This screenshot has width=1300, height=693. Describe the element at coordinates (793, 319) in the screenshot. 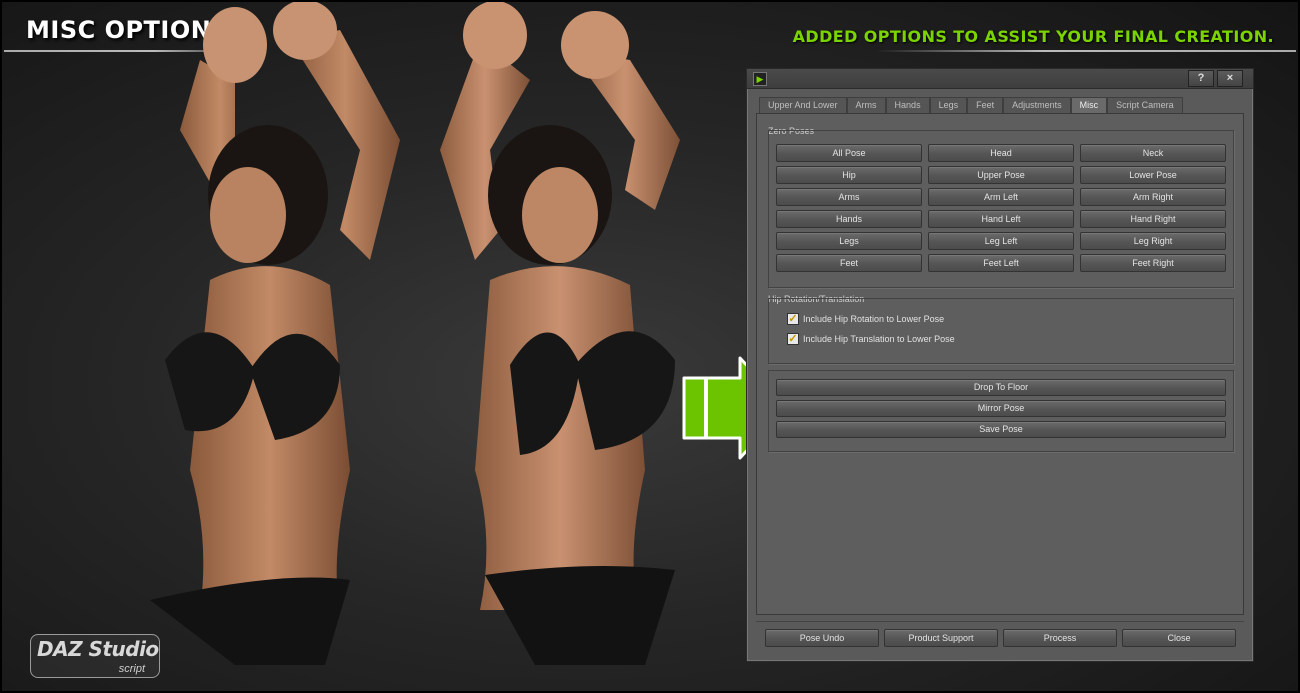

I see `hip-rotation-checkbox: ✓` at that location.